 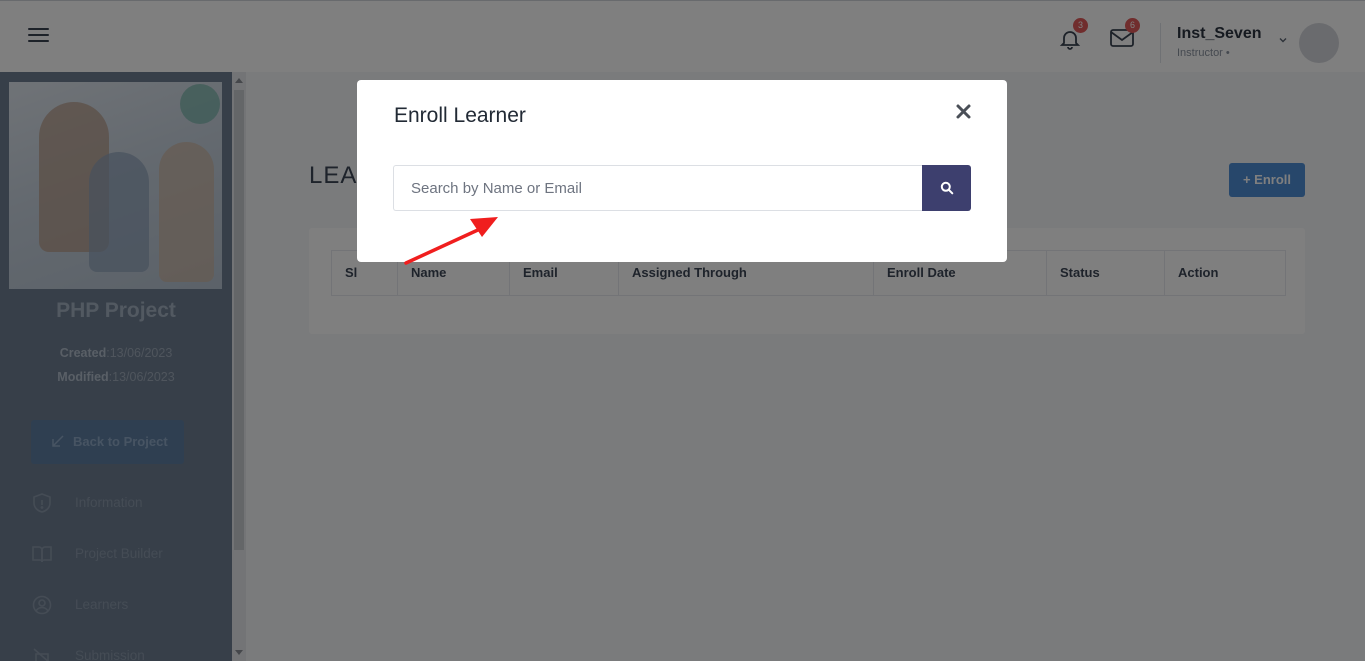 I want to click on annotation-arrow-icon, so click(x=451, y=241).